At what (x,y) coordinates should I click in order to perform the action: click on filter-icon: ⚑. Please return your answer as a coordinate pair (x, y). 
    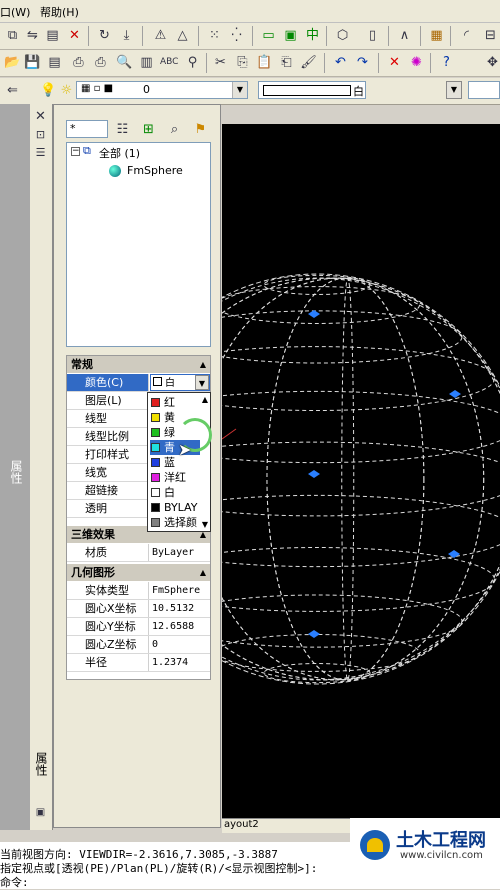
    Looking at the image, I should click on (200, 129).